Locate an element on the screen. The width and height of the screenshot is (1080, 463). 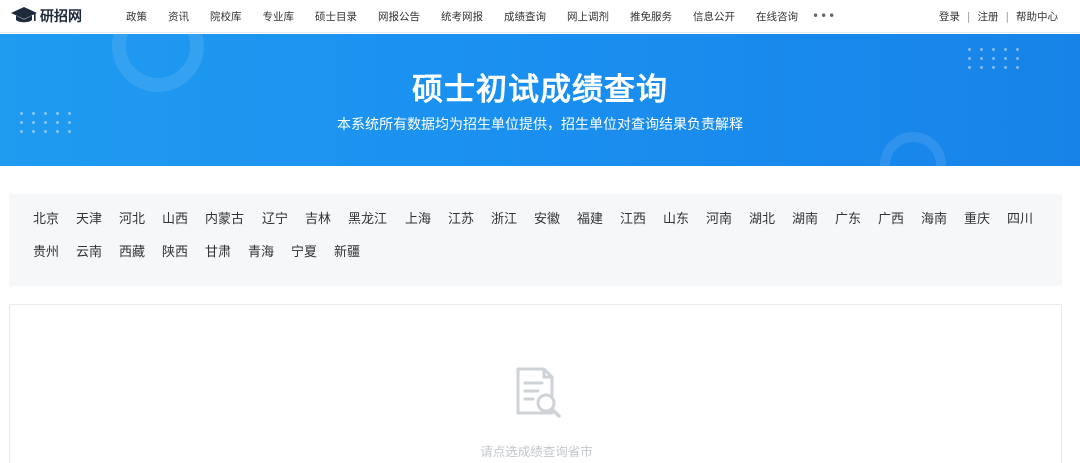
site-logo: 研招网 is located at coordinates (60, 16).